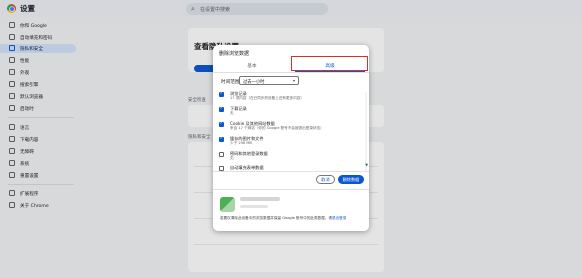  I want to click on account-email-redacted, so click(254, 206).